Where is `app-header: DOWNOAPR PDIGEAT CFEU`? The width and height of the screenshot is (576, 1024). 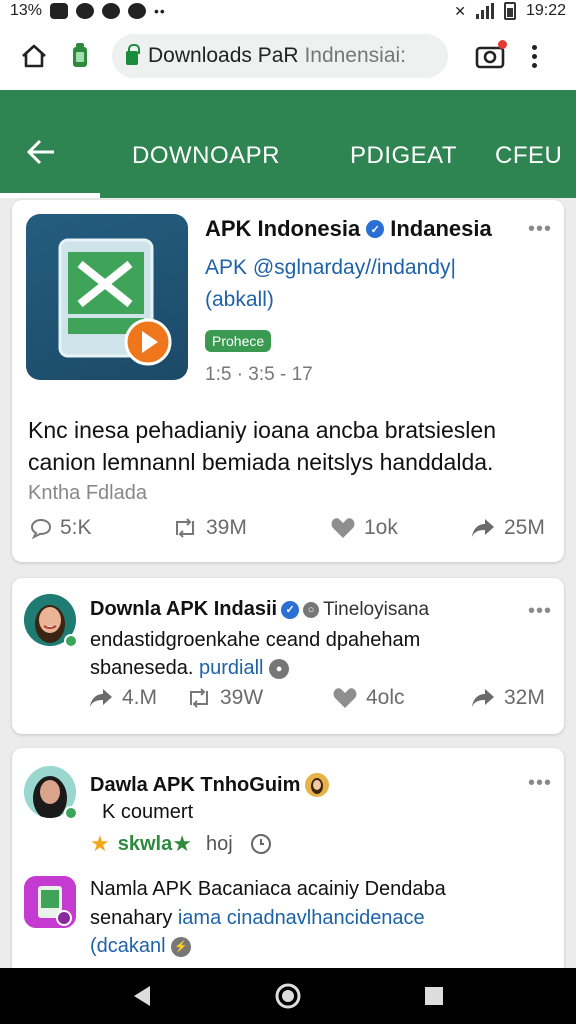 app-header: DOWNOAPR PDIGEAT CFEU is located at coordinates (288, 144).